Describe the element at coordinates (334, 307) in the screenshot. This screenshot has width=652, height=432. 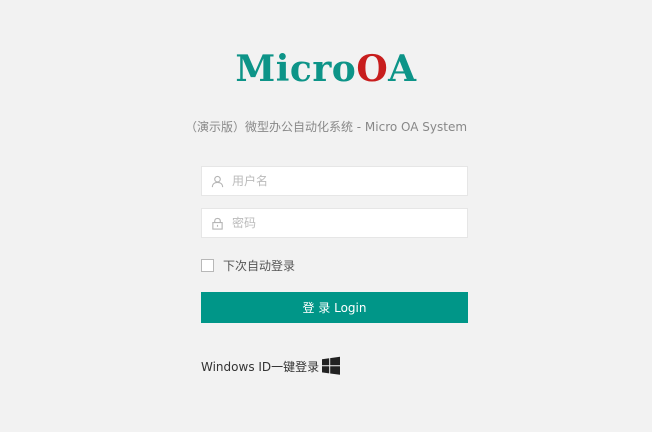
I see `login-button: 登 录 Login` at that location.